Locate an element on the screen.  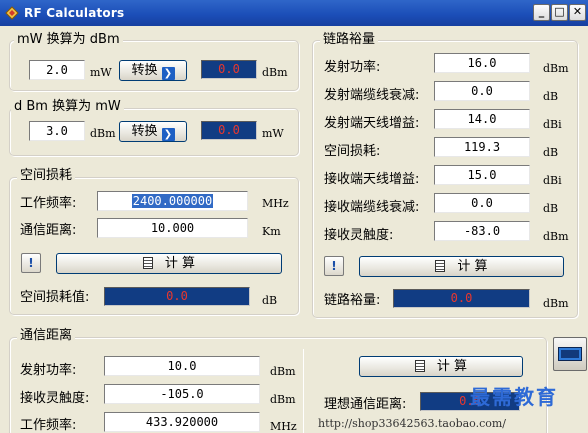
space-loss-freq-input: 2400.000000 is located at coordinates (172, 201).